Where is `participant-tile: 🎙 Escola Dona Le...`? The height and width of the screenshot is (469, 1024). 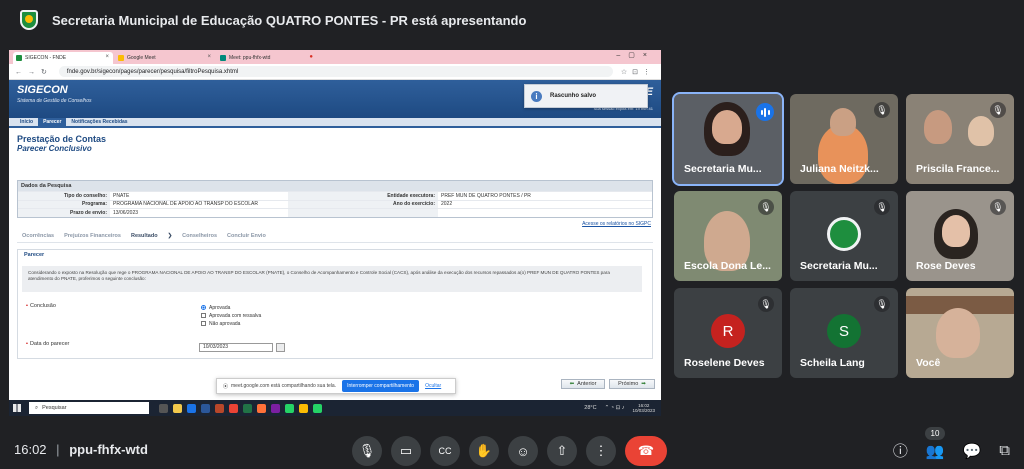 participant-tile: 🎙 Escola Dona Le... is located at coordinates (728, 236).